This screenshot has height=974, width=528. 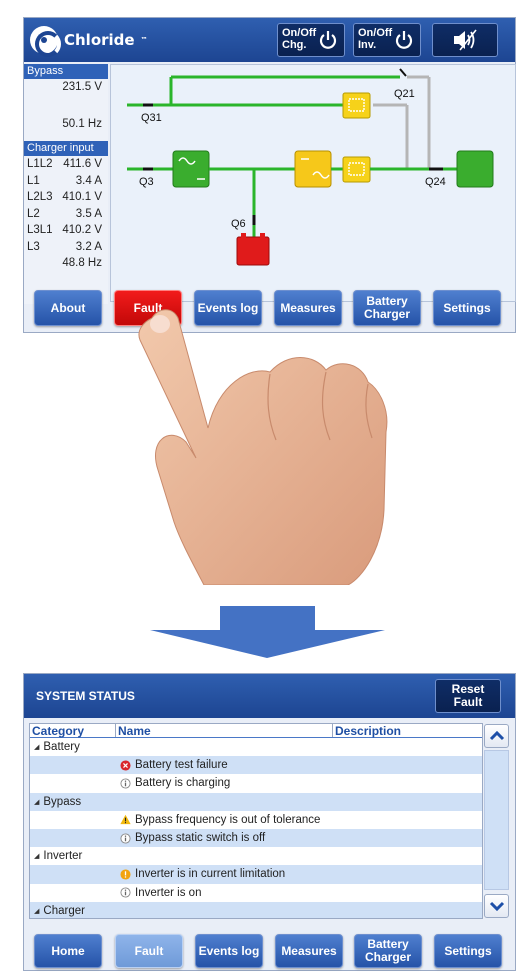 I want to click on table-row: Bypass frequency is out of tolerance, so click(x=256, y=820).